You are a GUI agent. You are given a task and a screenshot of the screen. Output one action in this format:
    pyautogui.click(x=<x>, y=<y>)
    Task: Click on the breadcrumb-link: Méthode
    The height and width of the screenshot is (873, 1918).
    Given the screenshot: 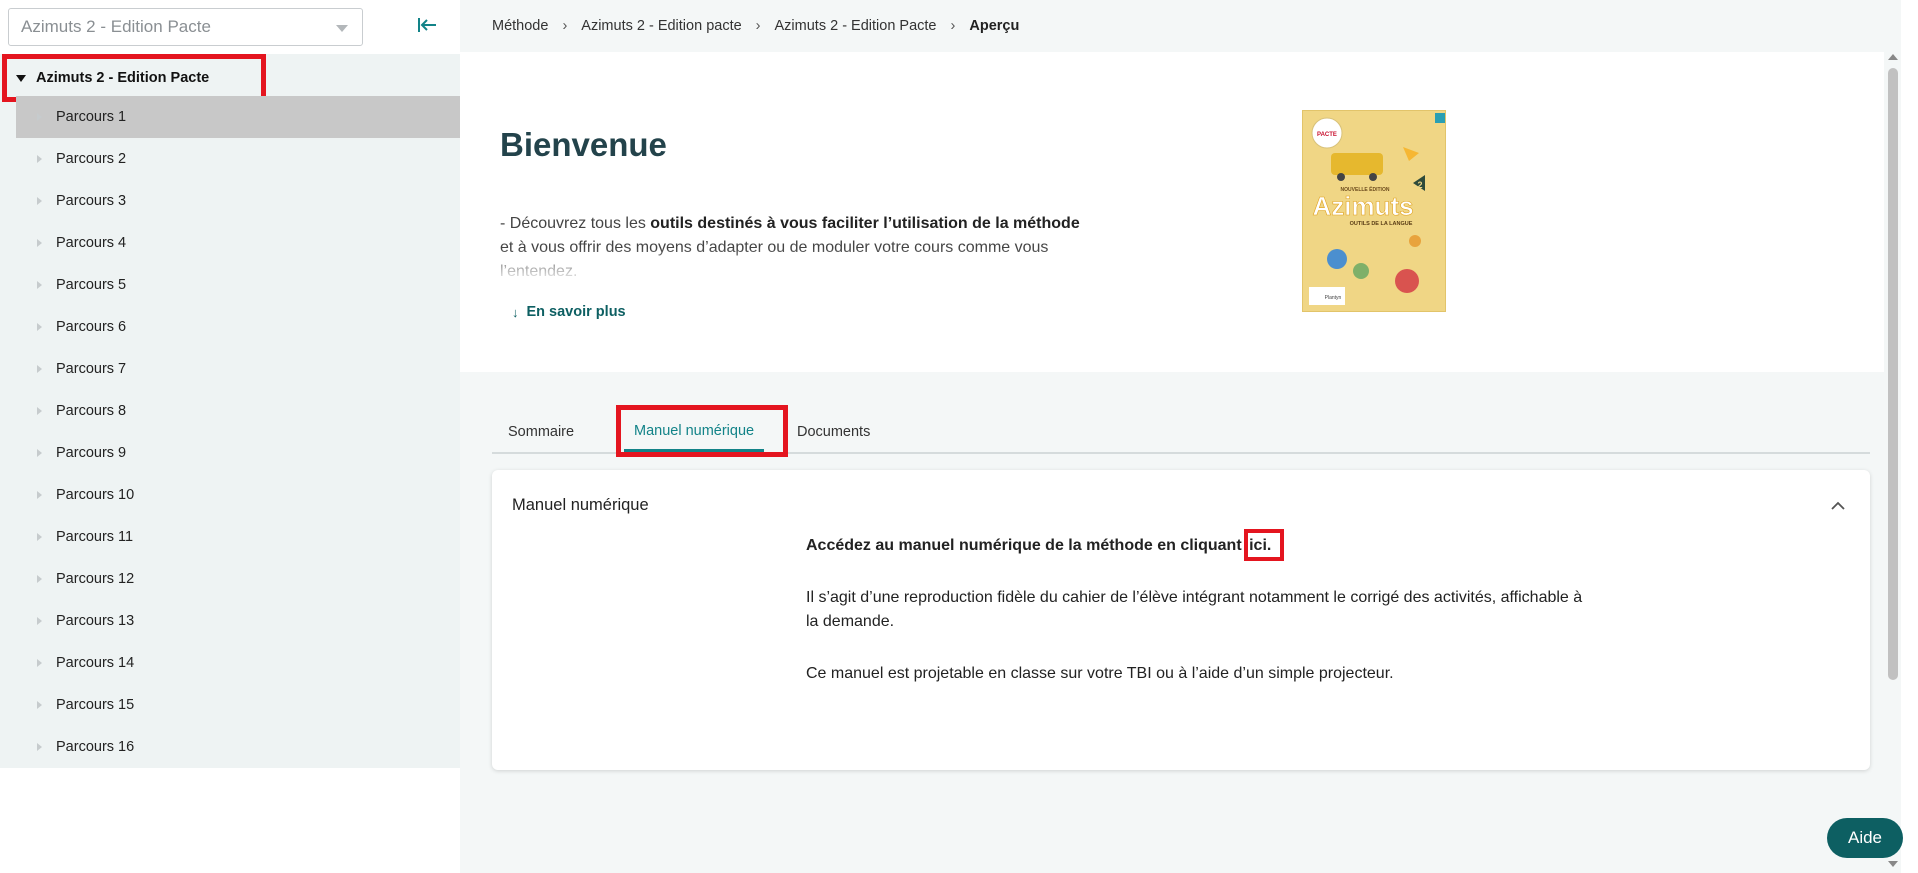 What is the action you would take?
    pyautogui.click(x=520, y=26)
    